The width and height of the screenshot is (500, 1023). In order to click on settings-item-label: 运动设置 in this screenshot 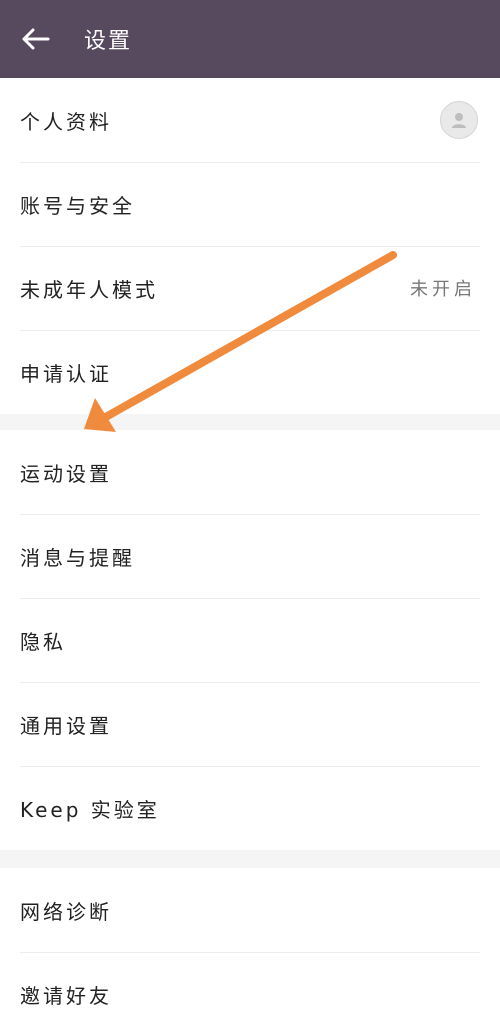, I will do `click(66, 473)`.